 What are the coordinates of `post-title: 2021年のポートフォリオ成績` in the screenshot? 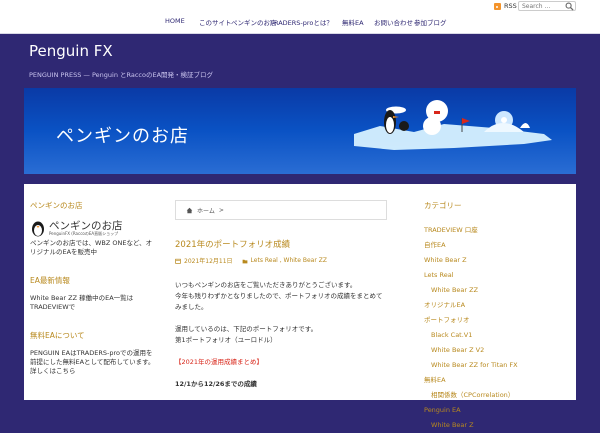 It's located at (282, 244).